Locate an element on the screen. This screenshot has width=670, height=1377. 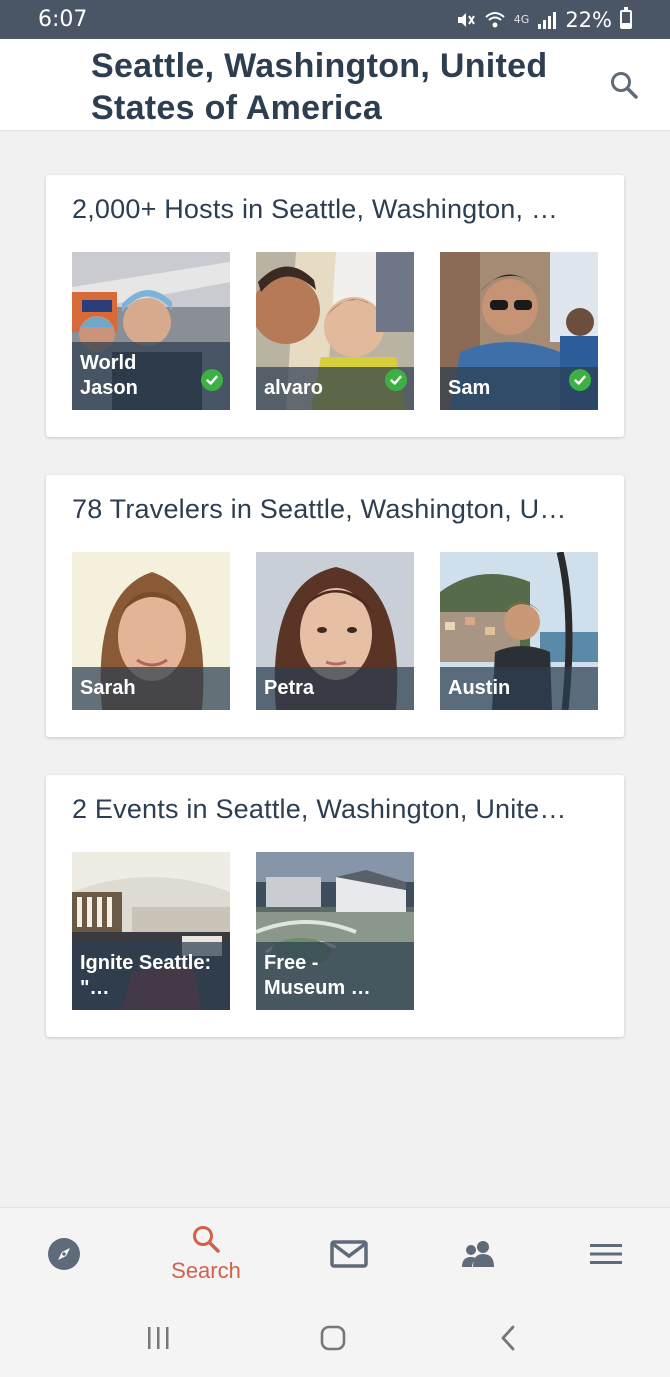
home-icon is located at coordinates (333, 1338).